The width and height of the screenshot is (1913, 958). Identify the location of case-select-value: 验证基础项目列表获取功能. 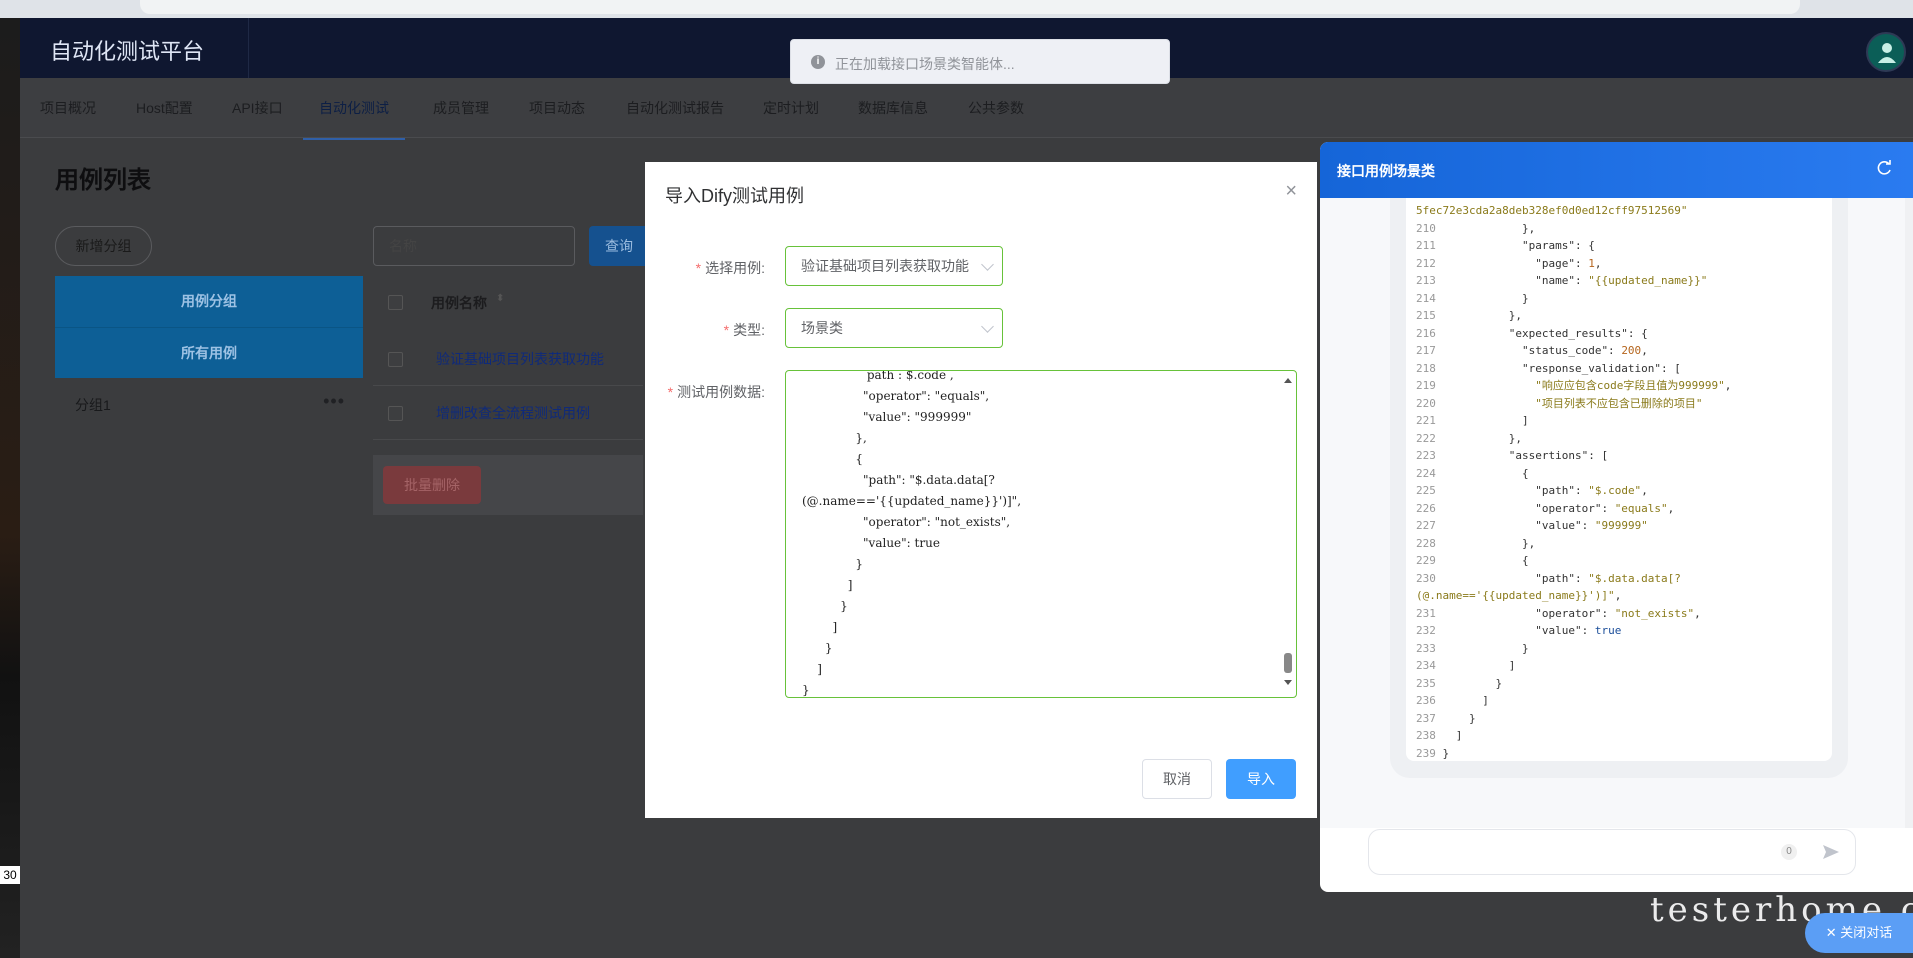
(885, 266).